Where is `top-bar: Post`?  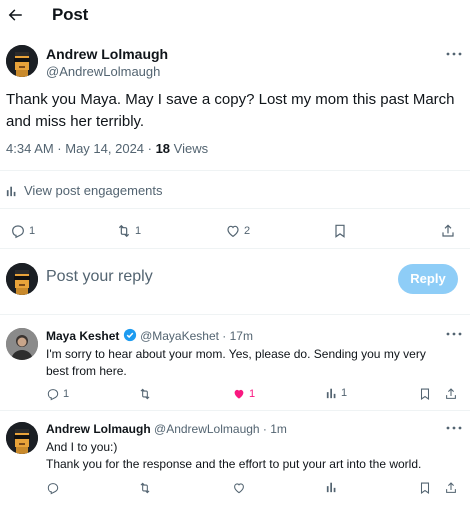
top-bar: Post is located at coordinates (235, 16).